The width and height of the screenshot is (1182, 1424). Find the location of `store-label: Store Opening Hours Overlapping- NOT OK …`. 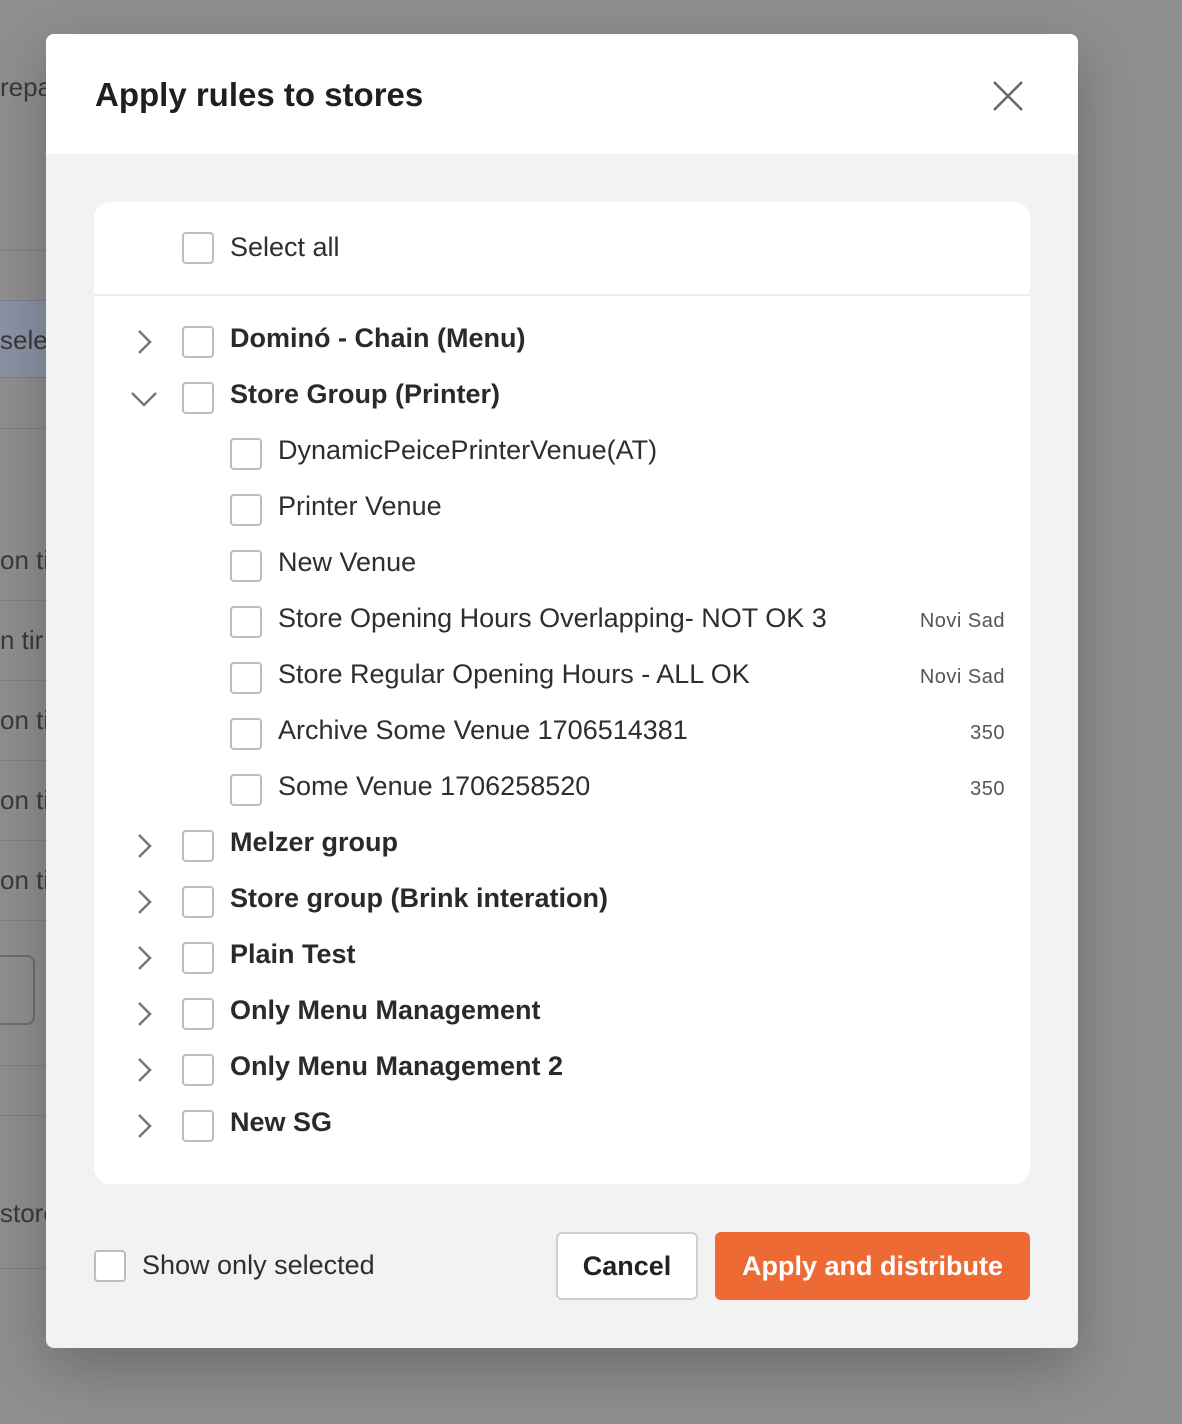

store-label: Store Opening Hours Overlapping- NOT OK … is located at coordinates (552, 618).